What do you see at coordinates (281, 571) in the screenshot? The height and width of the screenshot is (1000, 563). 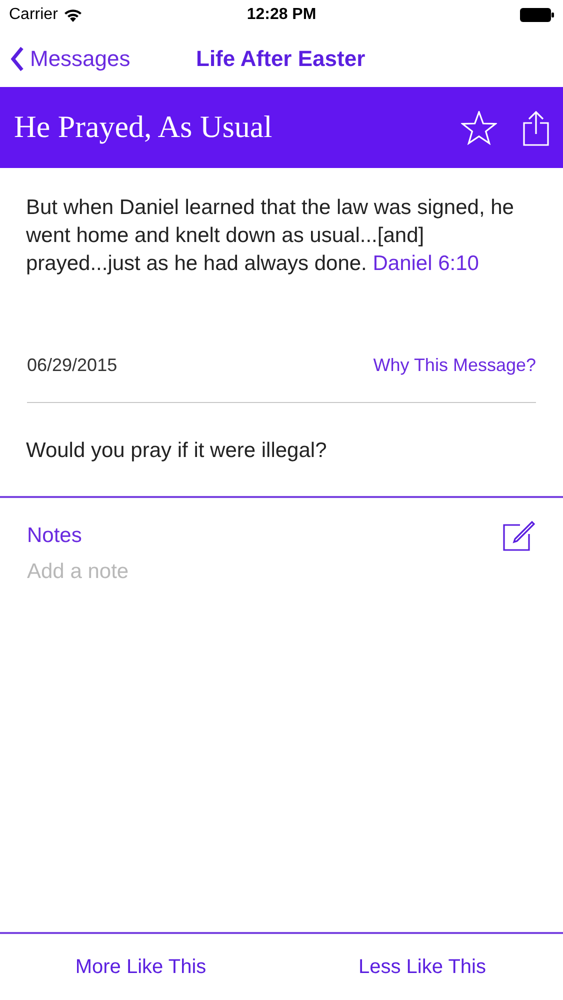 I see `note-input: Add a note` at bounding box center [281, 571].